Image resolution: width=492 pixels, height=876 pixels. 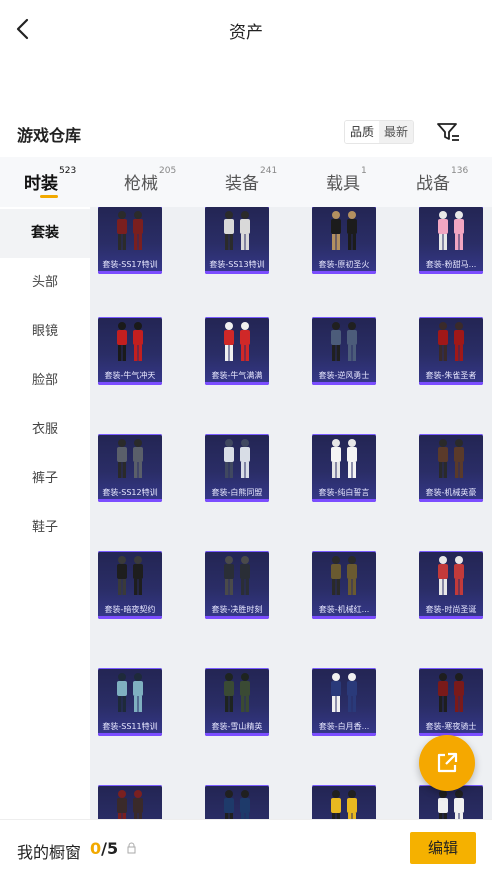 I want to click on item-card: 套装-纯白誓言, so click(x=344, y=468).